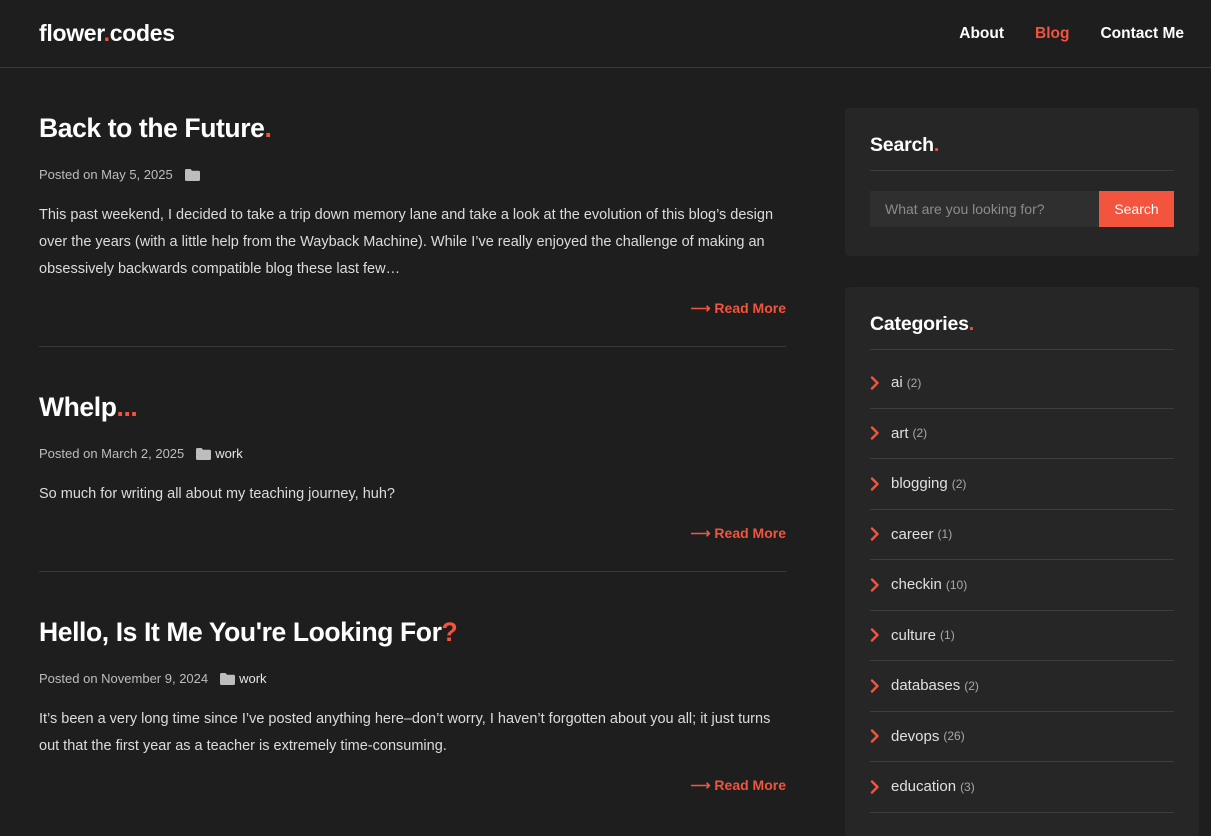 This screenshot has height=836, width=1211. I want to click on logo-text-pre: flower, so click(71, 33).